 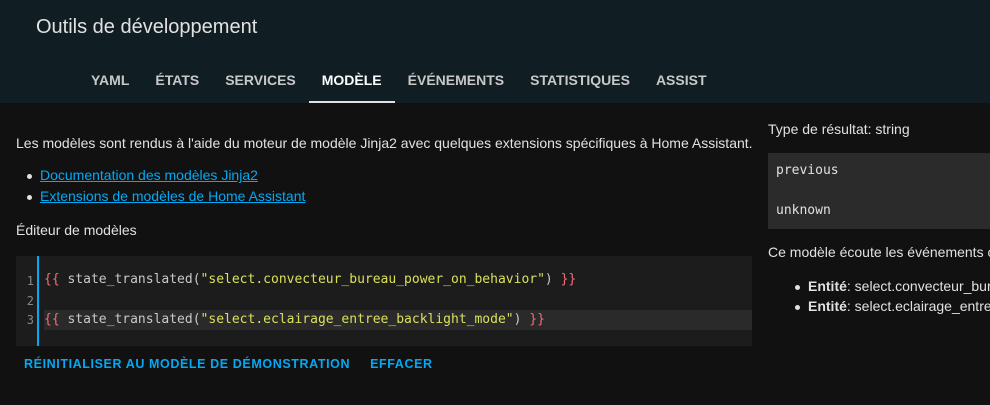 What do you see at coordinates (30, 301) in the screenshot?
I see `line-number: 2` at bounding box center [30, 301].